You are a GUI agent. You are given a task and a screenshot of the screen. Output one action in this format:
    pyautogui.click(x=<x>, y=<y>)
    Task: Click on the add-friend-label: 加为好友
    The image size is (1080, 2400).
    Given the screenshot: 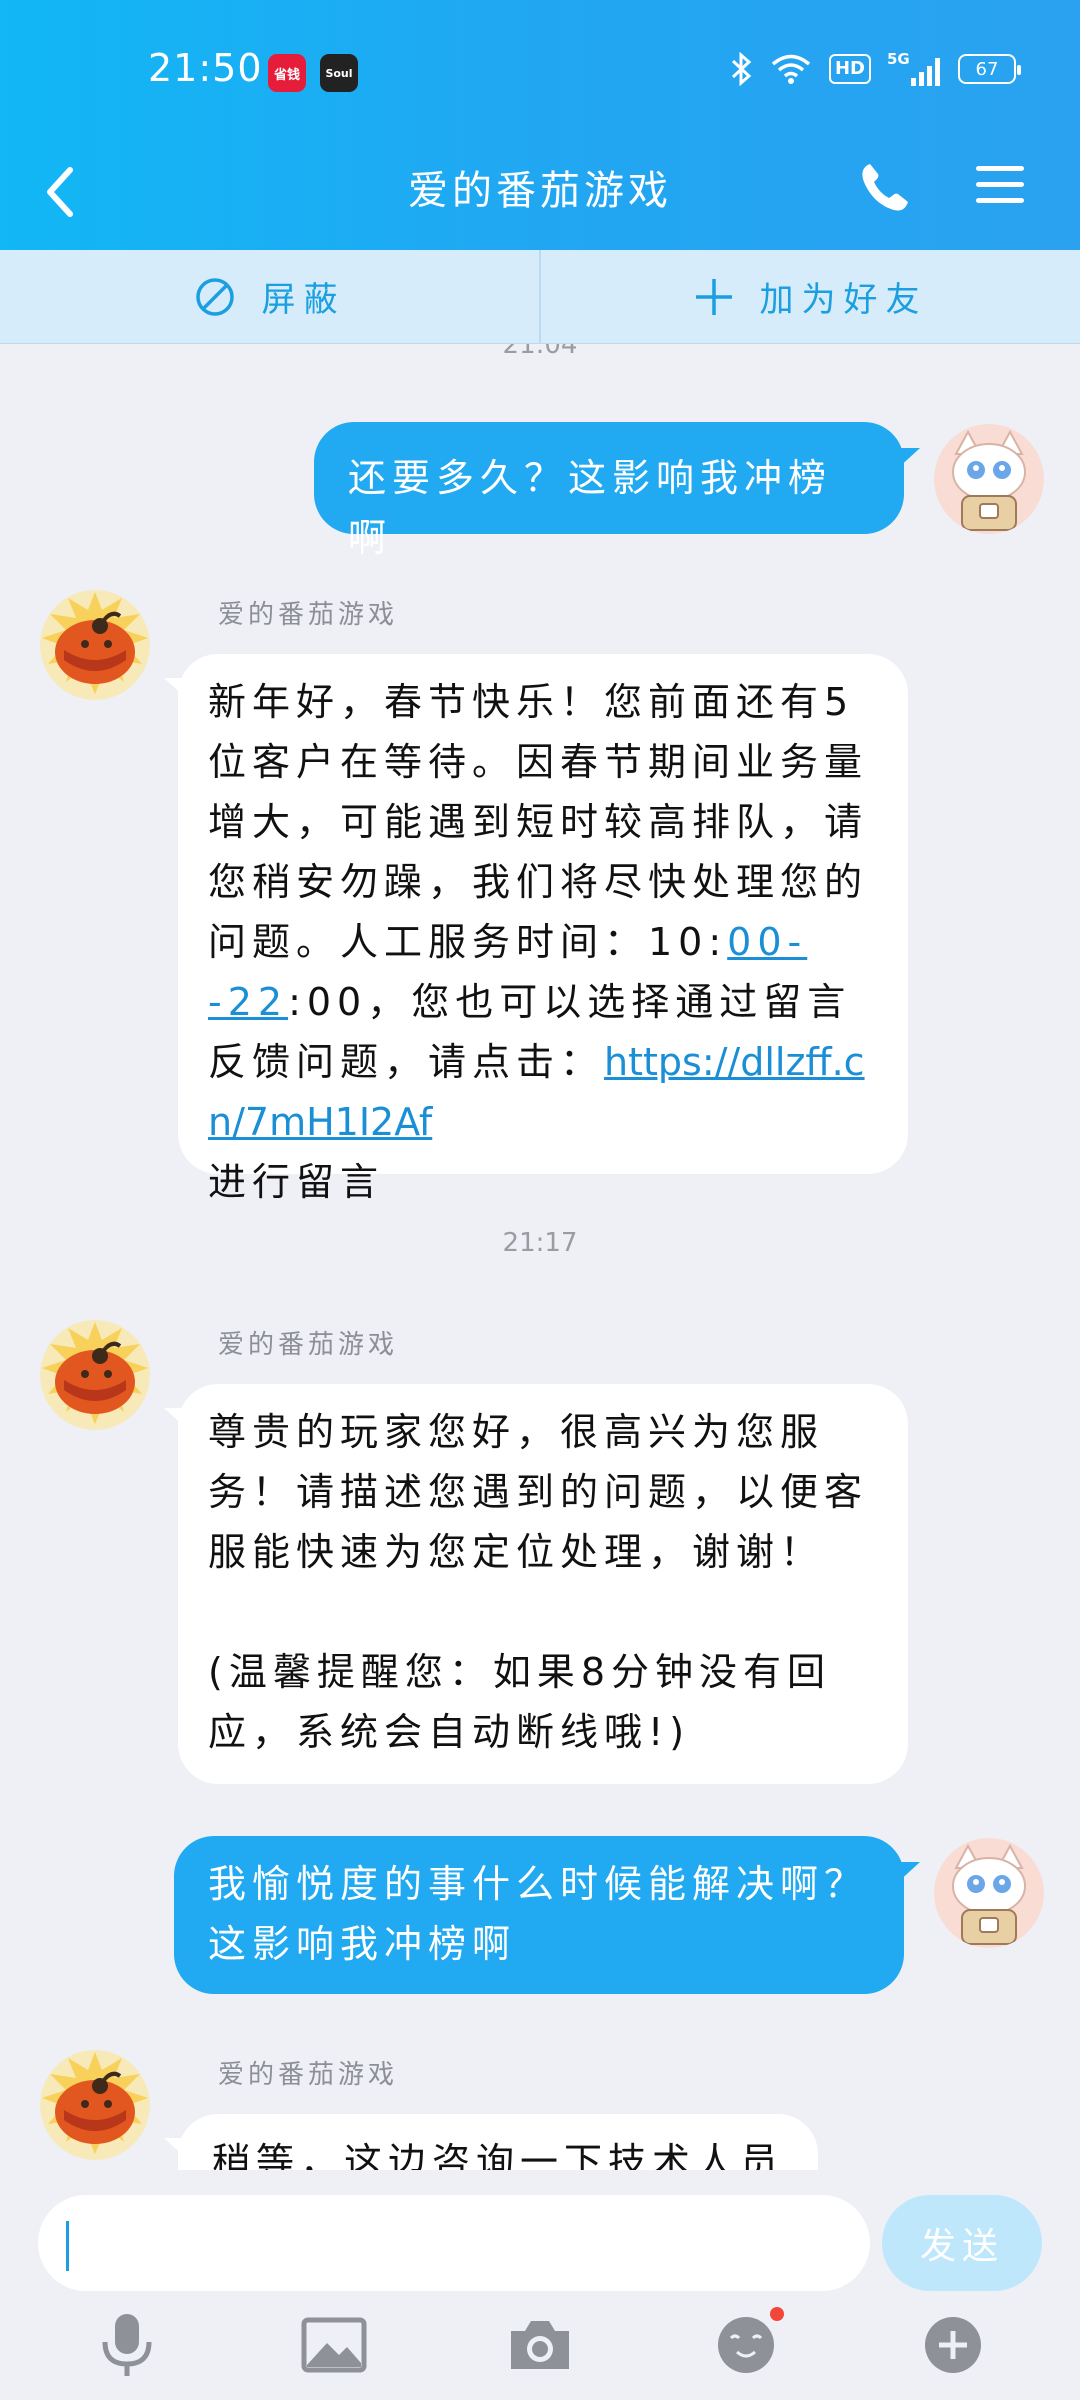 What is the action you would take?
    pyautogui.click(x=843, y=300)
    